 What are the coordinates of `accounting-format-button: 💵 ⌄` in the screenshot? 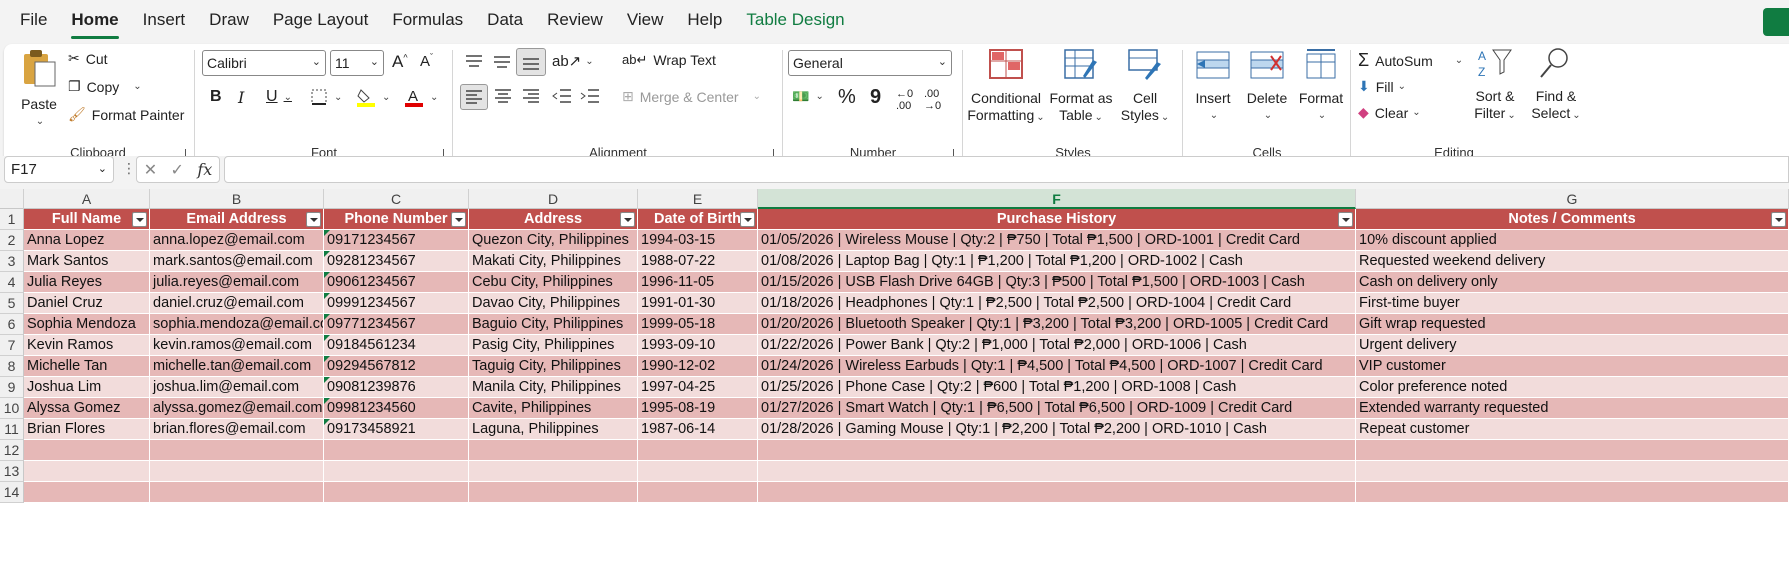 It's located at (808, 96).